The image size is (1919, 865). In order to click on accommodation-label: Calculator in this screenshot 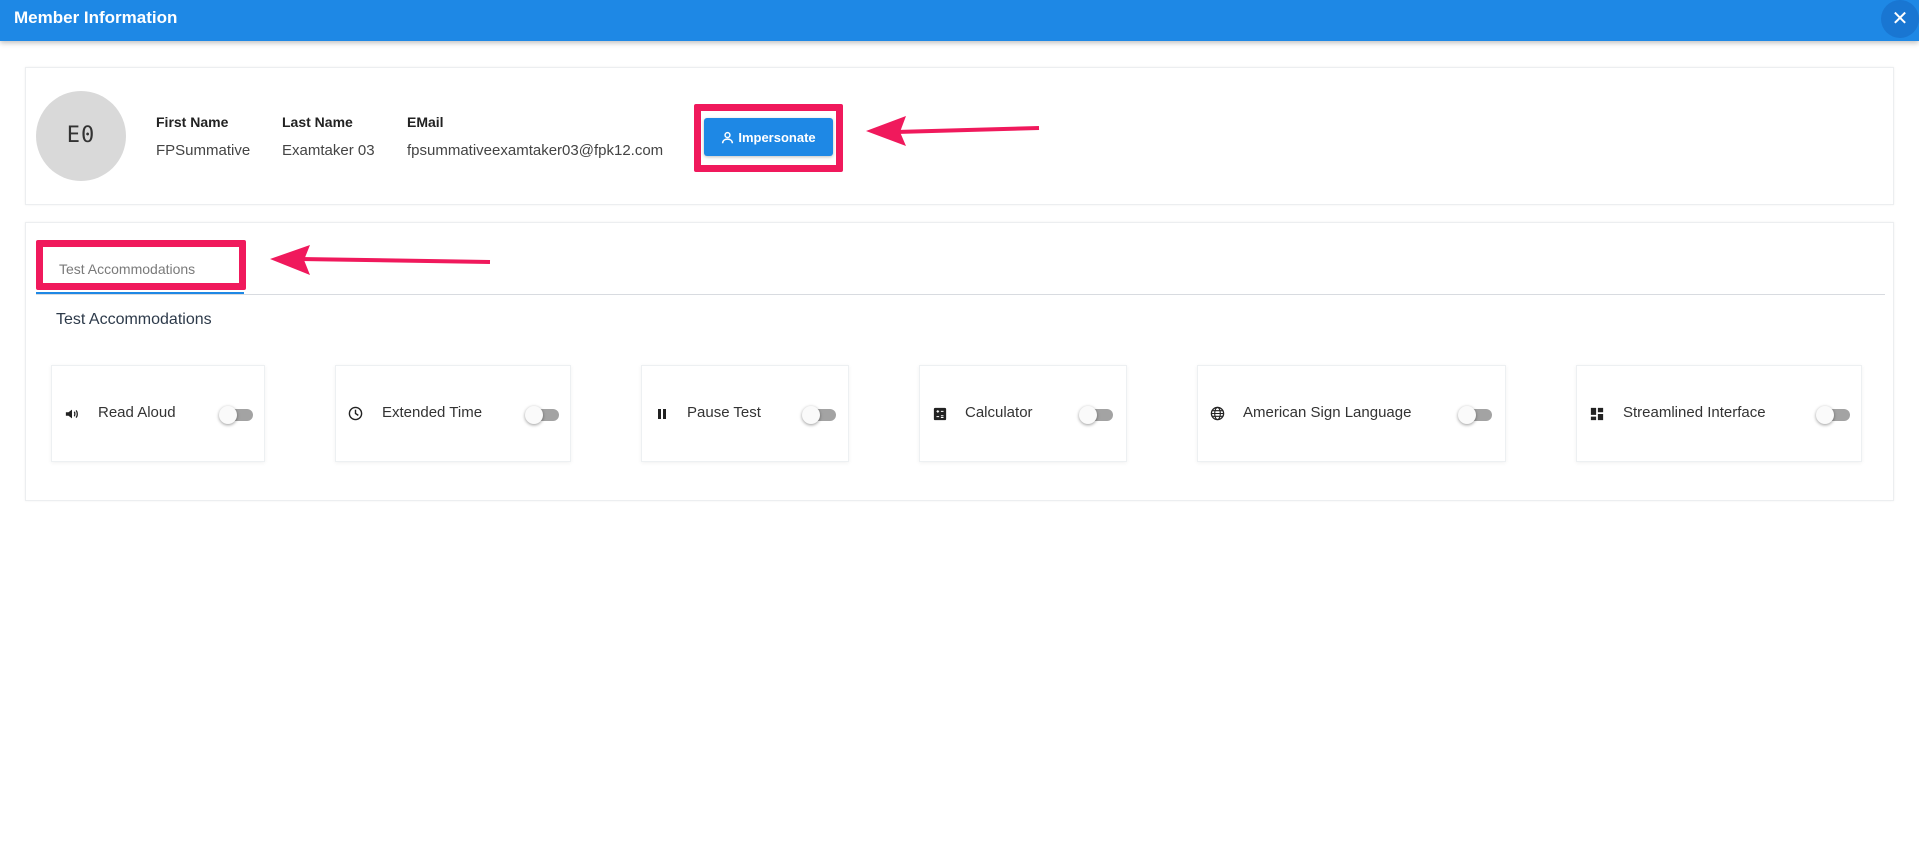, I will do `click(999, 412)`.